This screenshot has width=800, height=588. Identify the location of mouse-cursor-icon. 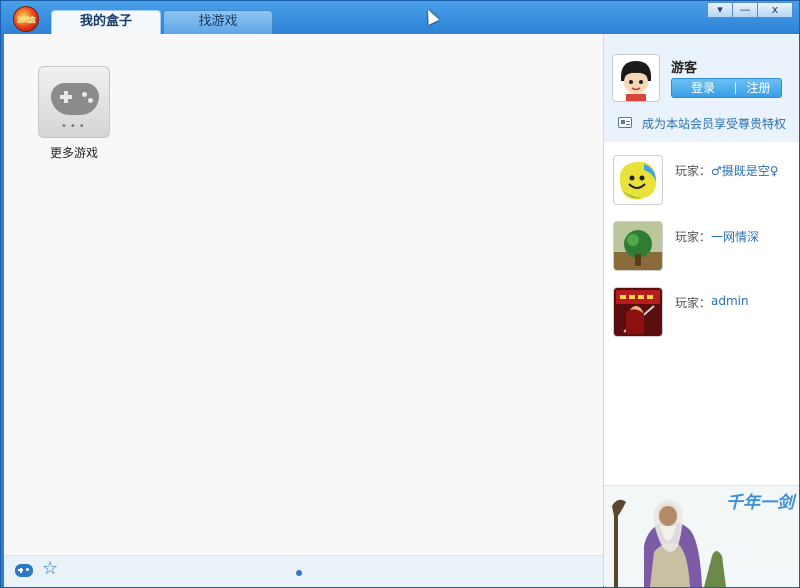
(431, 16).